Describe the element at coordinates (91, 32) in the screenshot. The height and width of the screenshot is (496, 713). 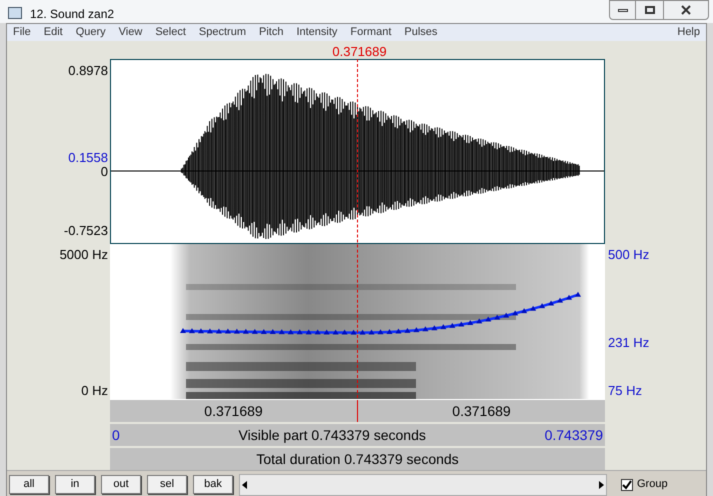
I see `menu-item: Query` at that location.